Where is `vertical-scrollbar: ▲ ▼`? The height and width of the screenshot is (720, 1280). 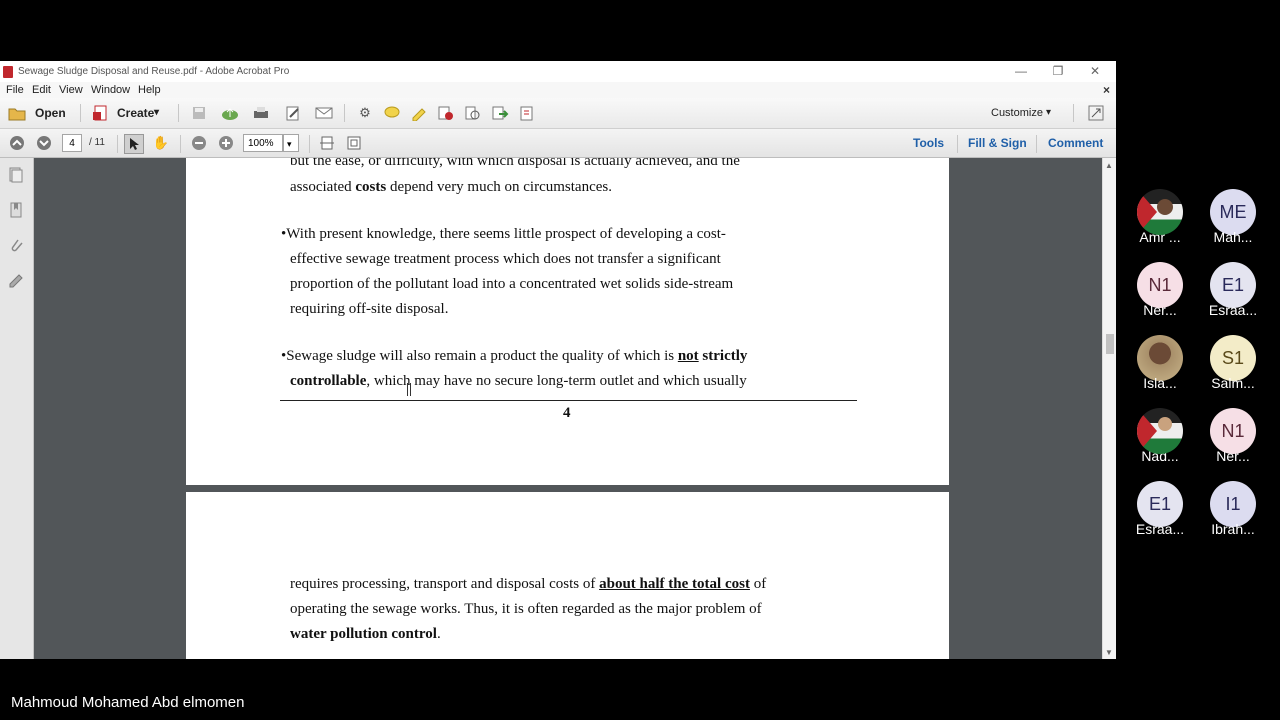 vertical-scrollbar: ▲ ▼ is located at coordinates (1109, 408).